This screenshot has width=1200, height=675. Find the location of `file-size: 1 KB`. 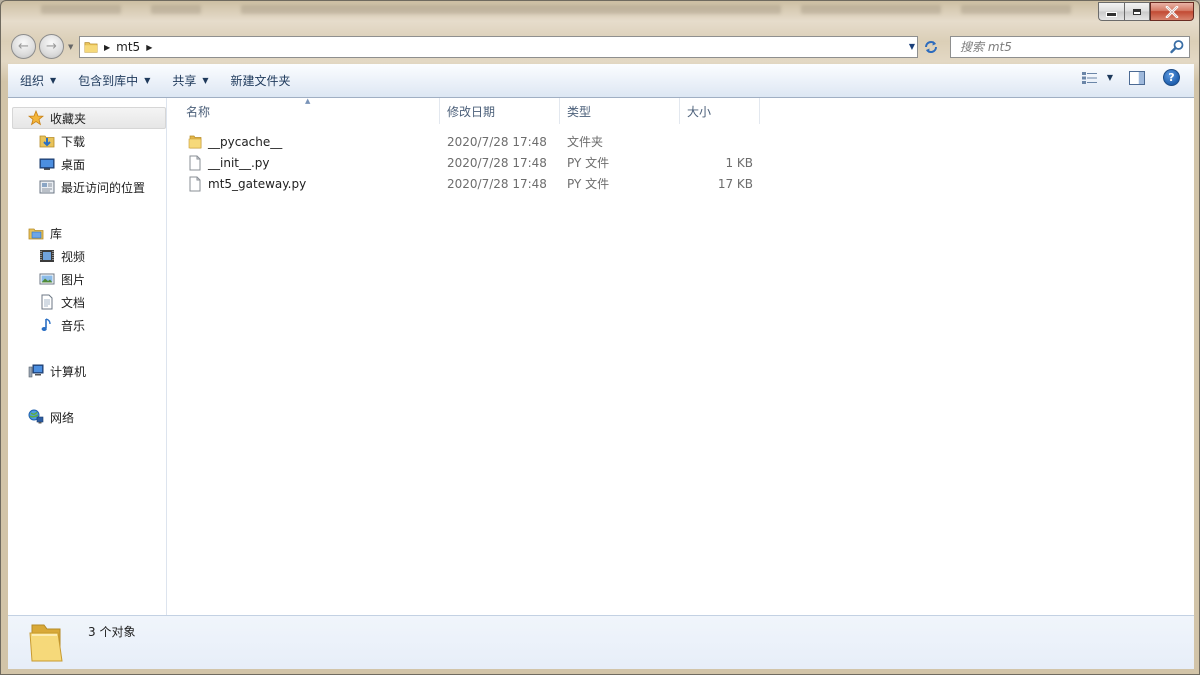

file-size: 1 KB is located at coordinates (739, 162).